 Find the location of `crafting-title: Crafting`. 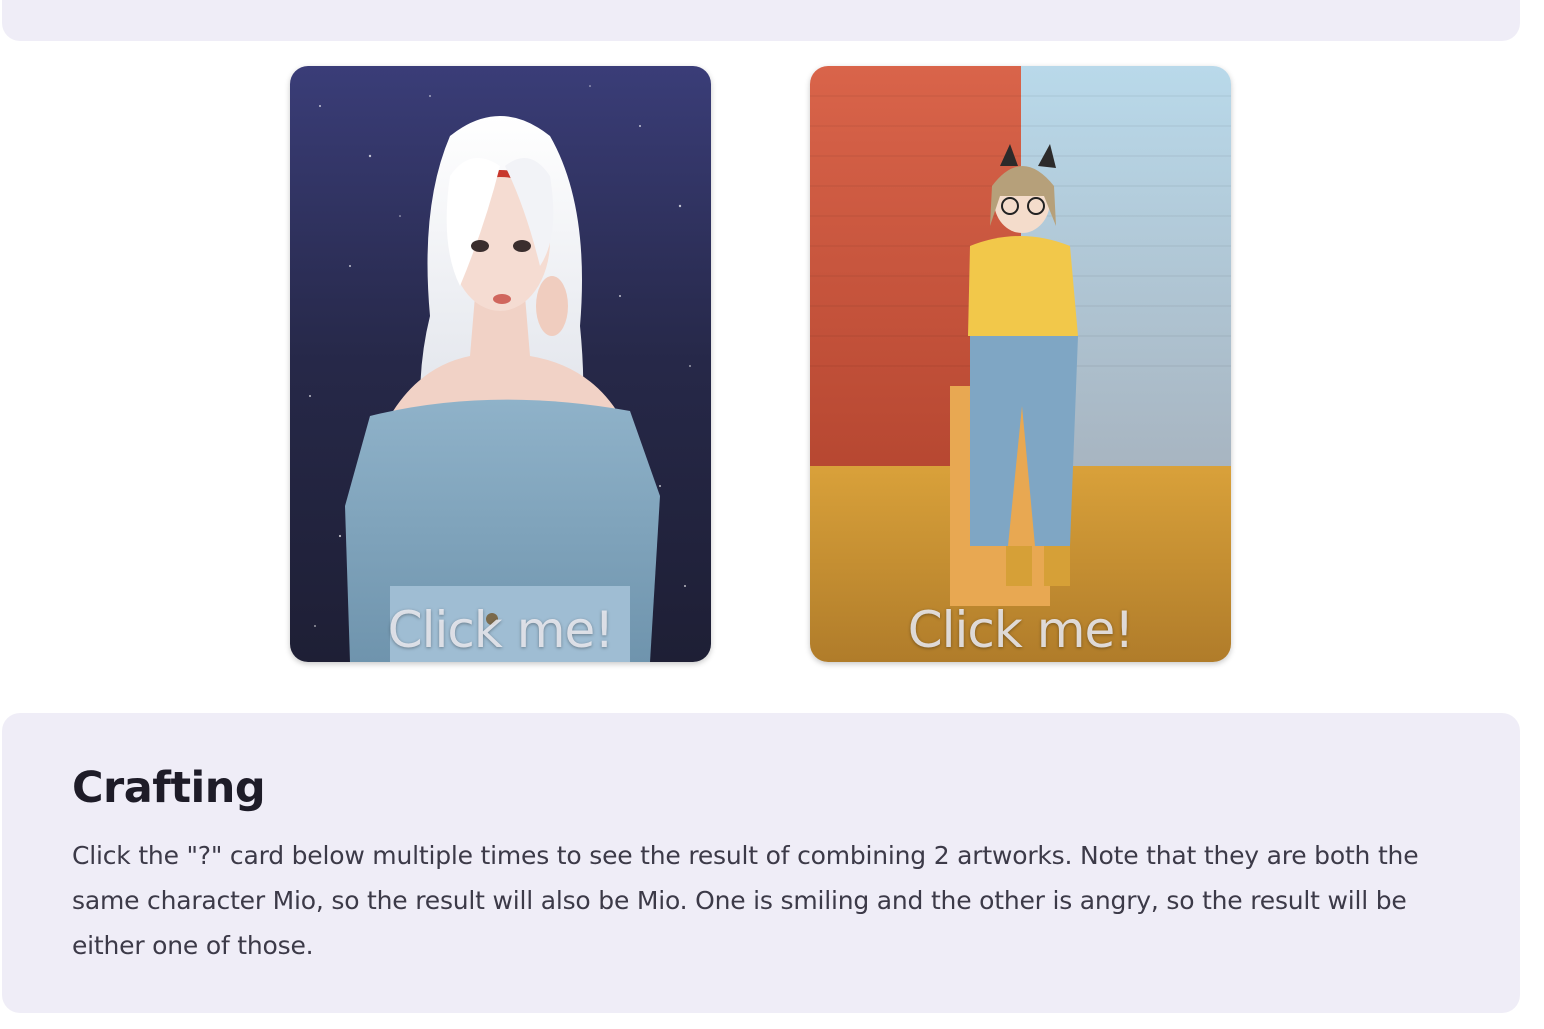

crafting-title: Crafting is located at coordinates (169, 788).